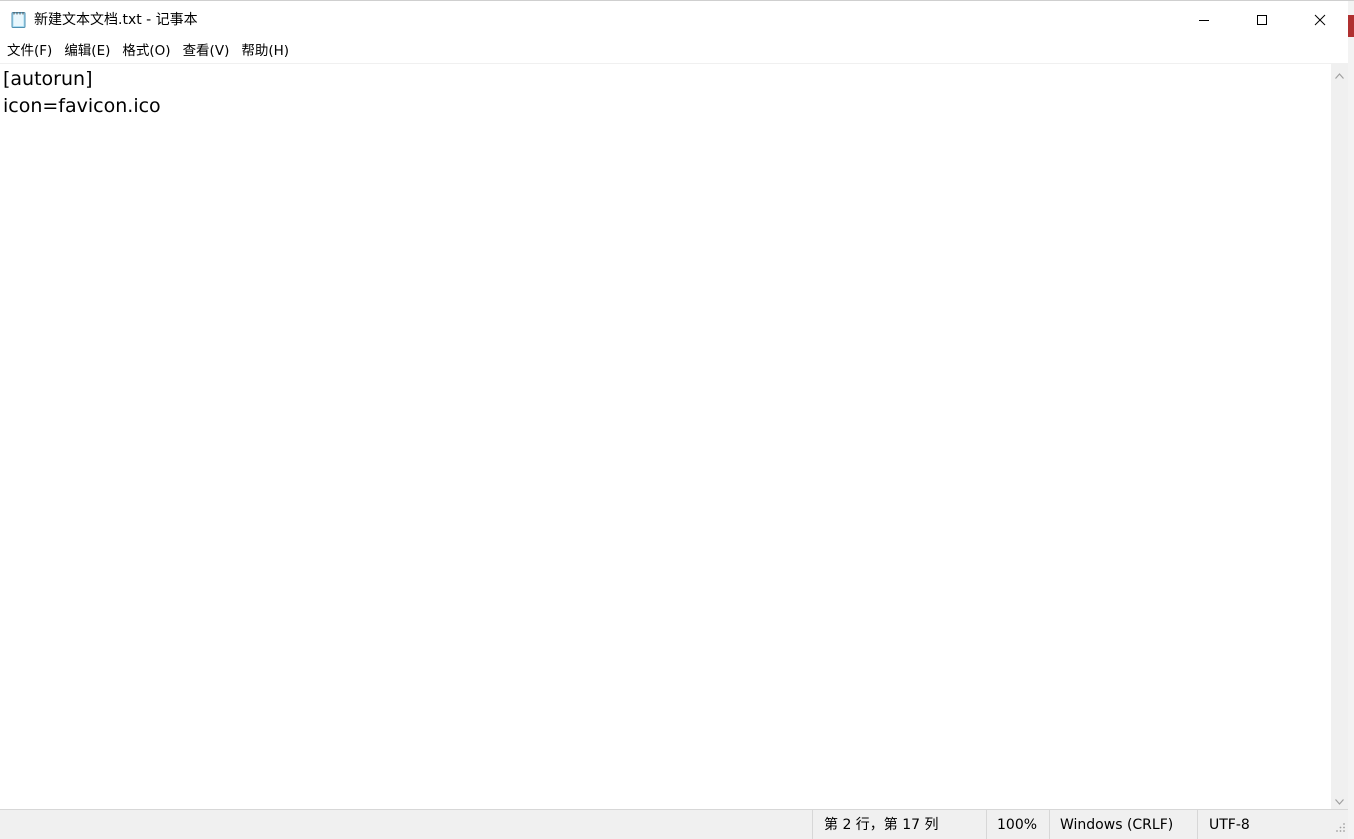  Describe the element at coordinates (1339, 436) in the screenshot. I see `vertical-scrollbar` at that location.